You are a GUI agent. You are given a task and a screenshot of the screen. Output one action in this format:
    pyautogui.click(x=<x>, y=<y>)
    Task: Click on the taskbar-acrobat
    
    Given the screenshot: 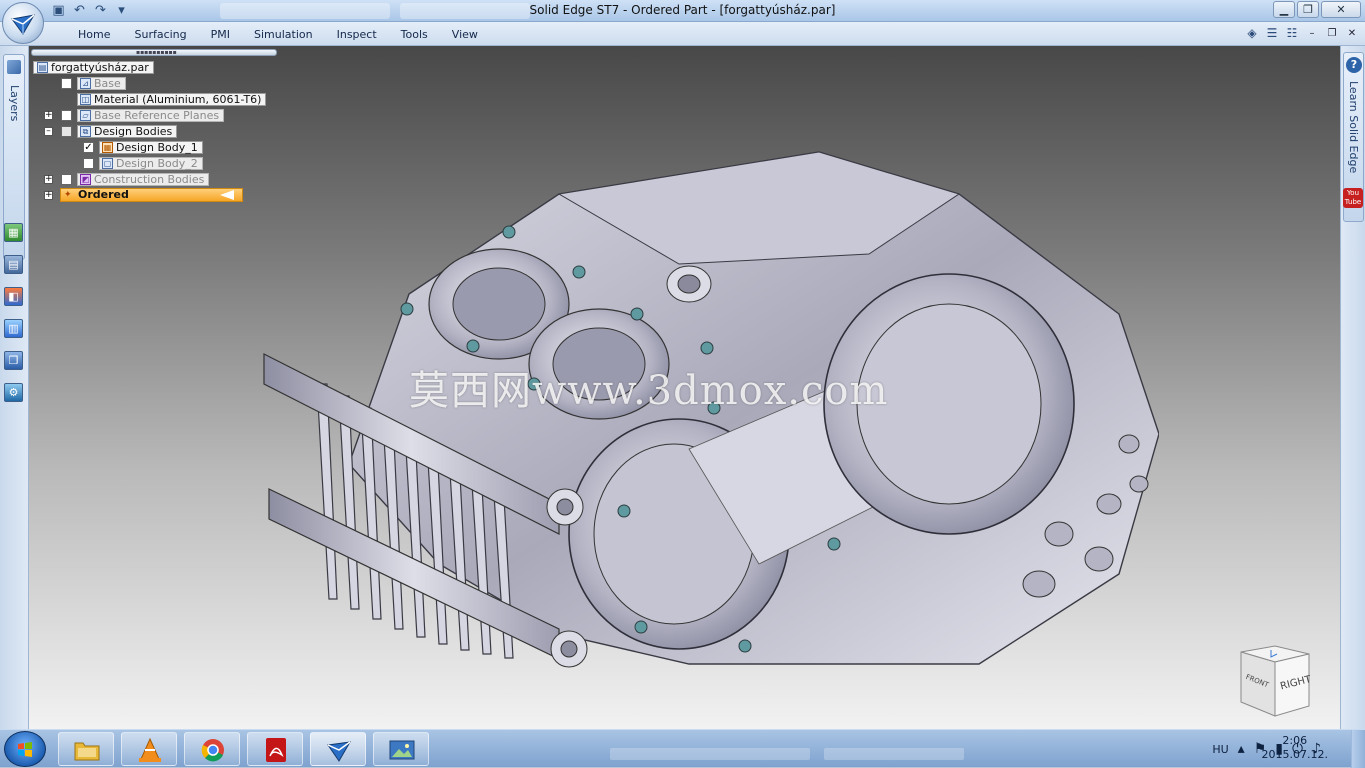 What is the action you would take?
    pyautogui.click(x=275, y=749)
    